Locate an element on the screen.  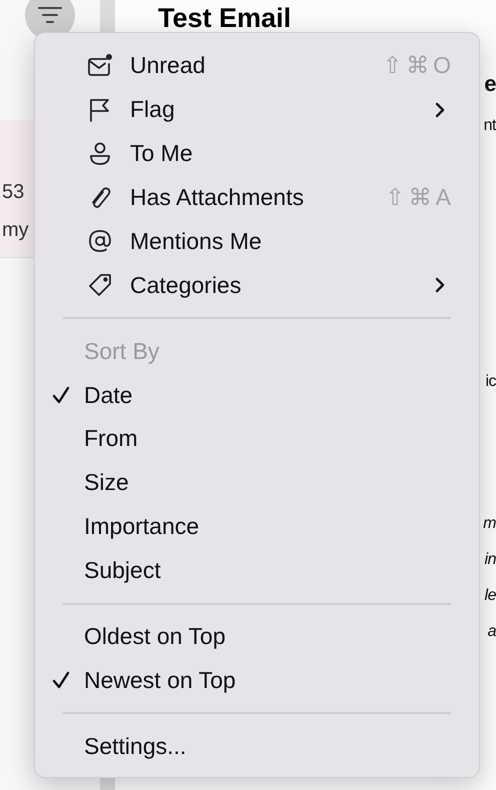
message-text: le is located at coordinates (490, 596).